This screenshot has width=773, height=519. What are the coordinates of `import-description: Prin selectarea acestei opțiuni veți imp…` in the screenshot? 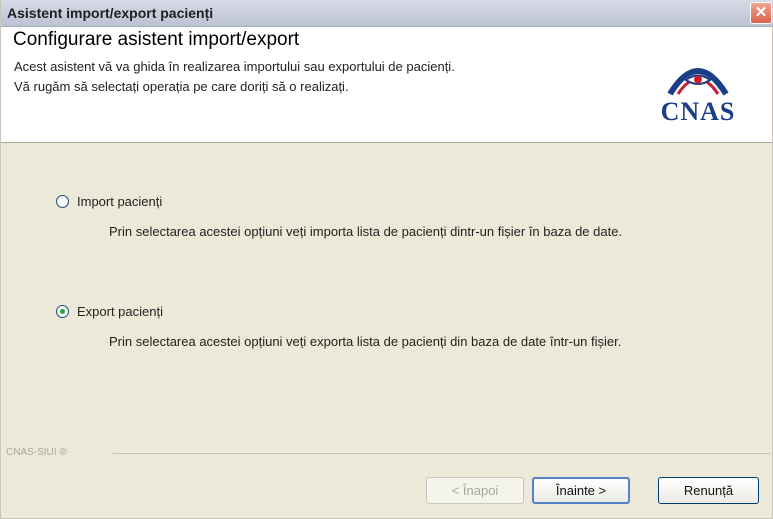 It's located at (366, 231).